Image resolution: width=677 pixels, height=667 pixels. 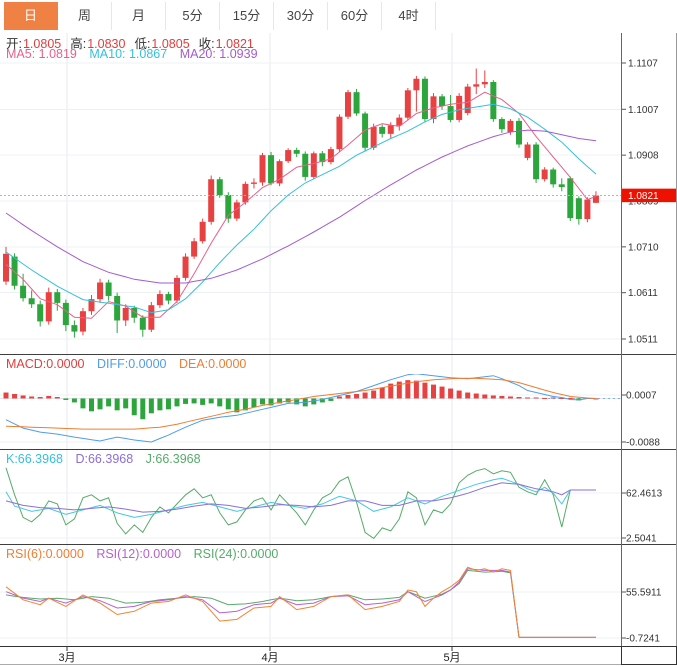 What do you see at coordinates (45, 554) in the screenshot?
I see `rsi6-value: RSI(6):0.0000` at bounding box center [45, 554].